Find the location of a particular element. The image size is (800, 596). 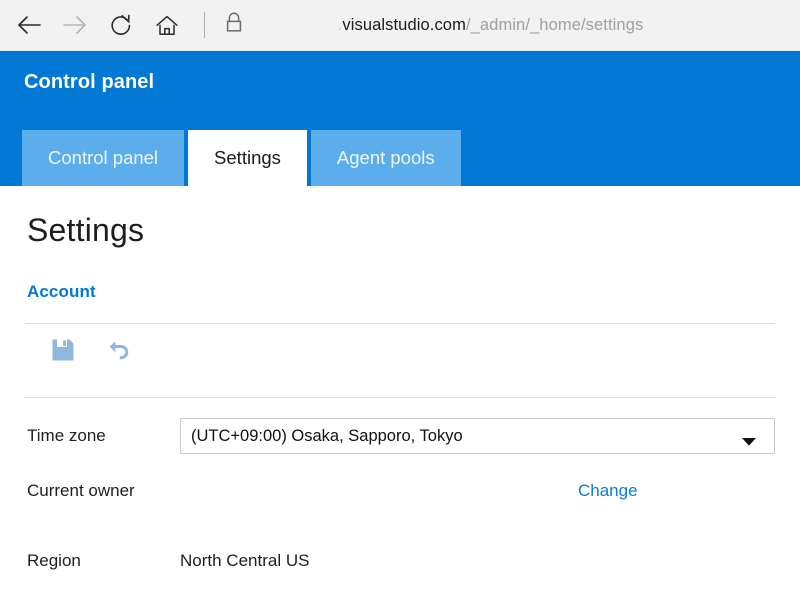

address-bar: . visualstudio.com/_admin/_home/settings is located at coordinates (525, 25).